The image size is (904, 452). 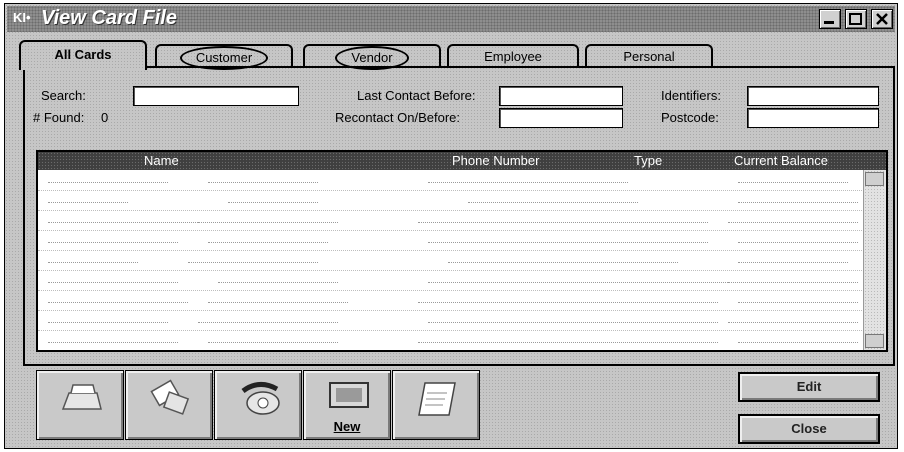 I want to click on tab-label: Personal, so click(x=649, y=56).